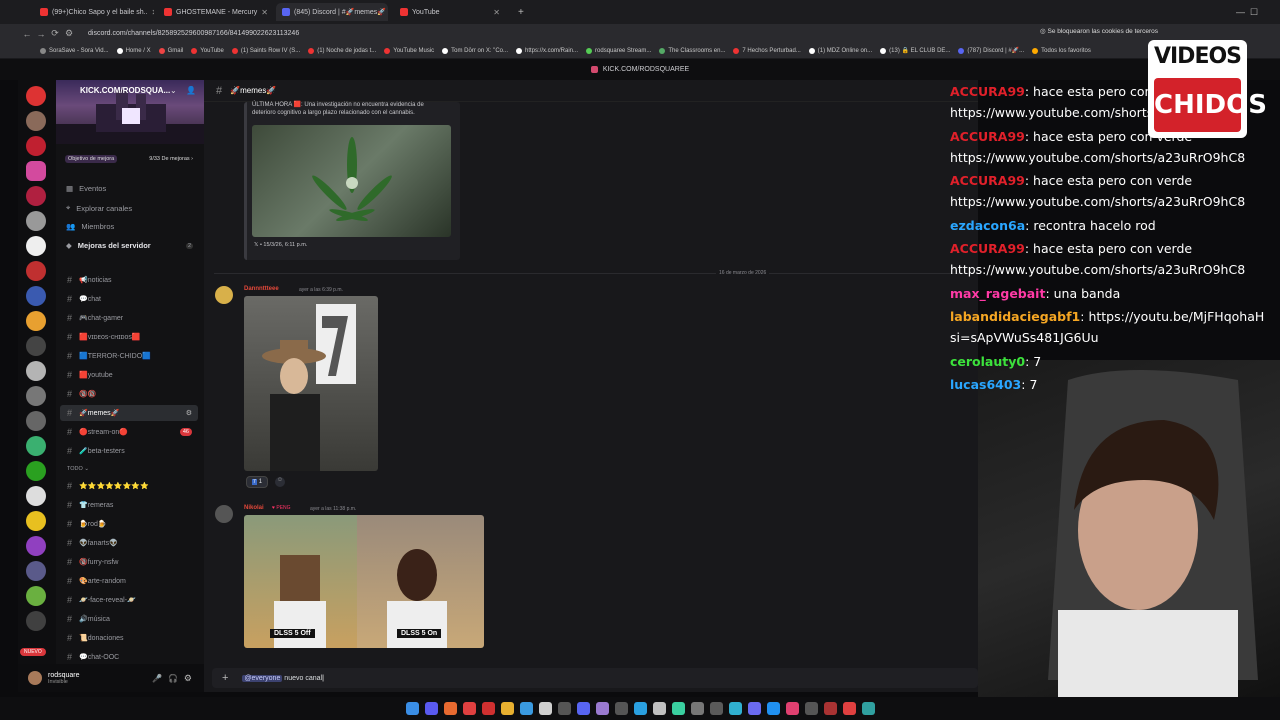 Image resolution: width=1280 pixels, height=720 pixels. Describe the element at coordinates (311, 383) in the screenshot. I see `meme-image` at that location.